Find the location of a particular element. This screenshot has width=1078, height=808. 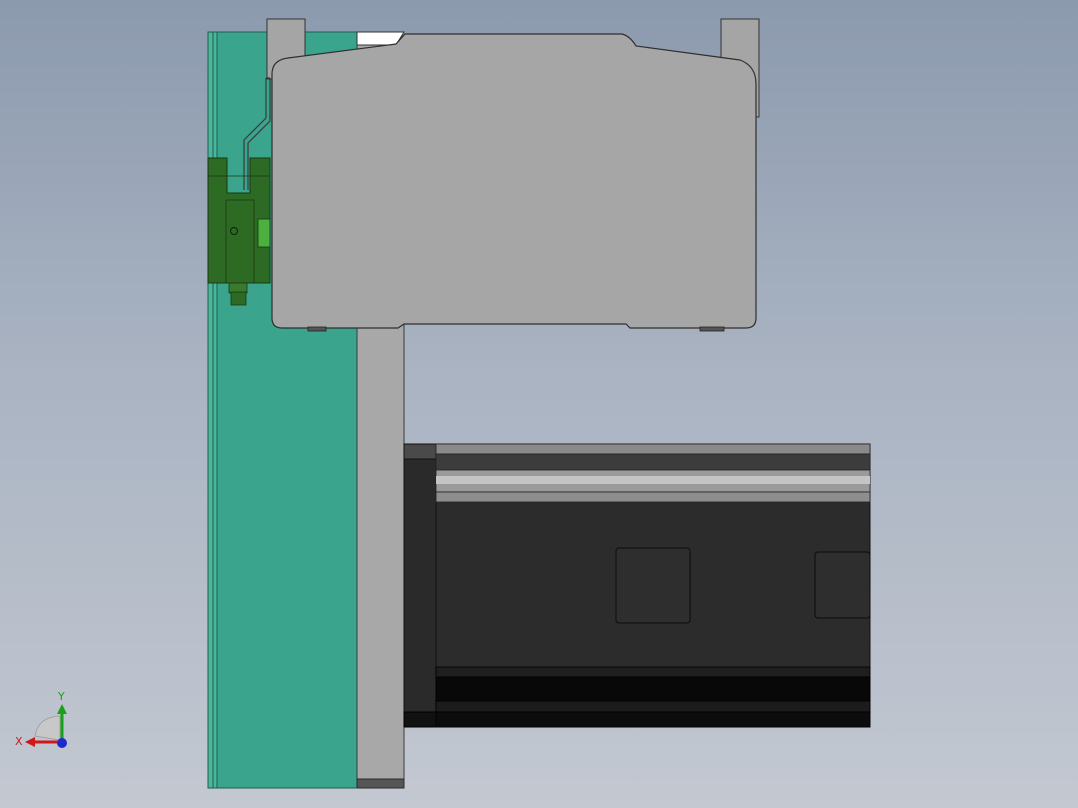

x-axis-label: X is located at coordinates (19, 741).